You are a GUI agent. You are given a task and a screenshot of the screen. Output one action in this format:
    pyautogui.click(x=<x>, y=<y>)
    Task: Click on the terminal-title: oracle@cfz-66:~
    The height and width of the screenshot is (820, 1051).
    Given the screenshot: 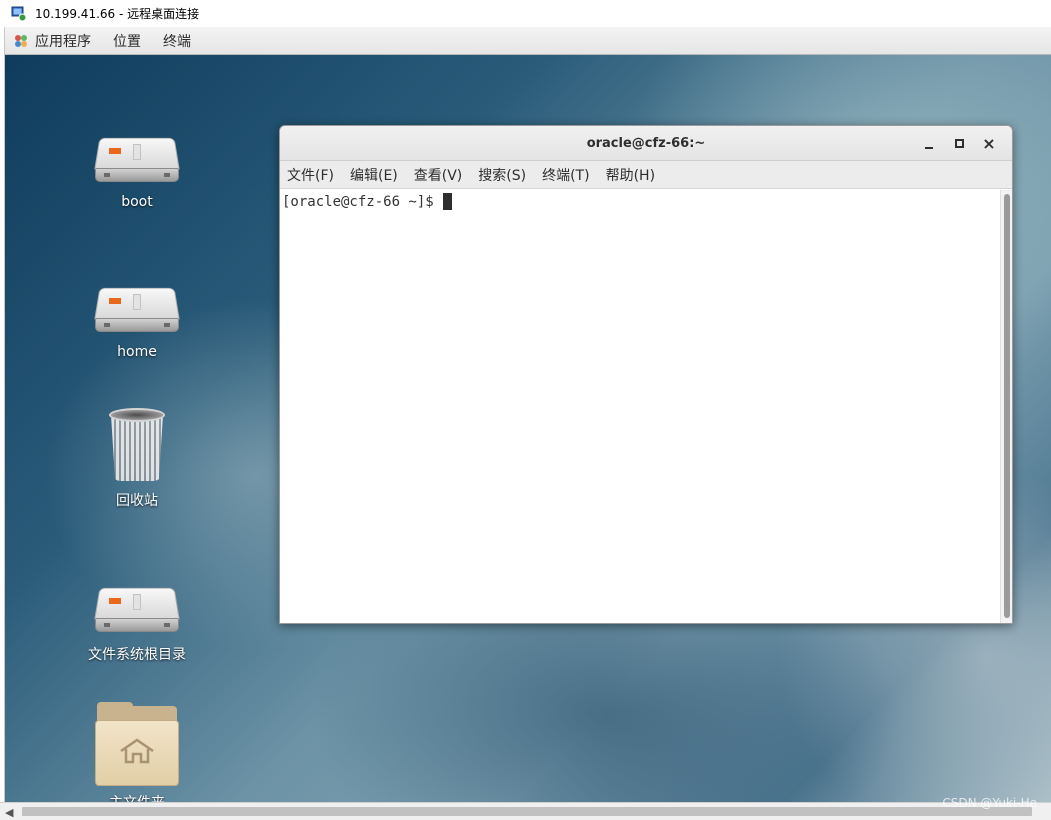 What is the action you would take?
    pyautogui.click(x=646, y=143)
    